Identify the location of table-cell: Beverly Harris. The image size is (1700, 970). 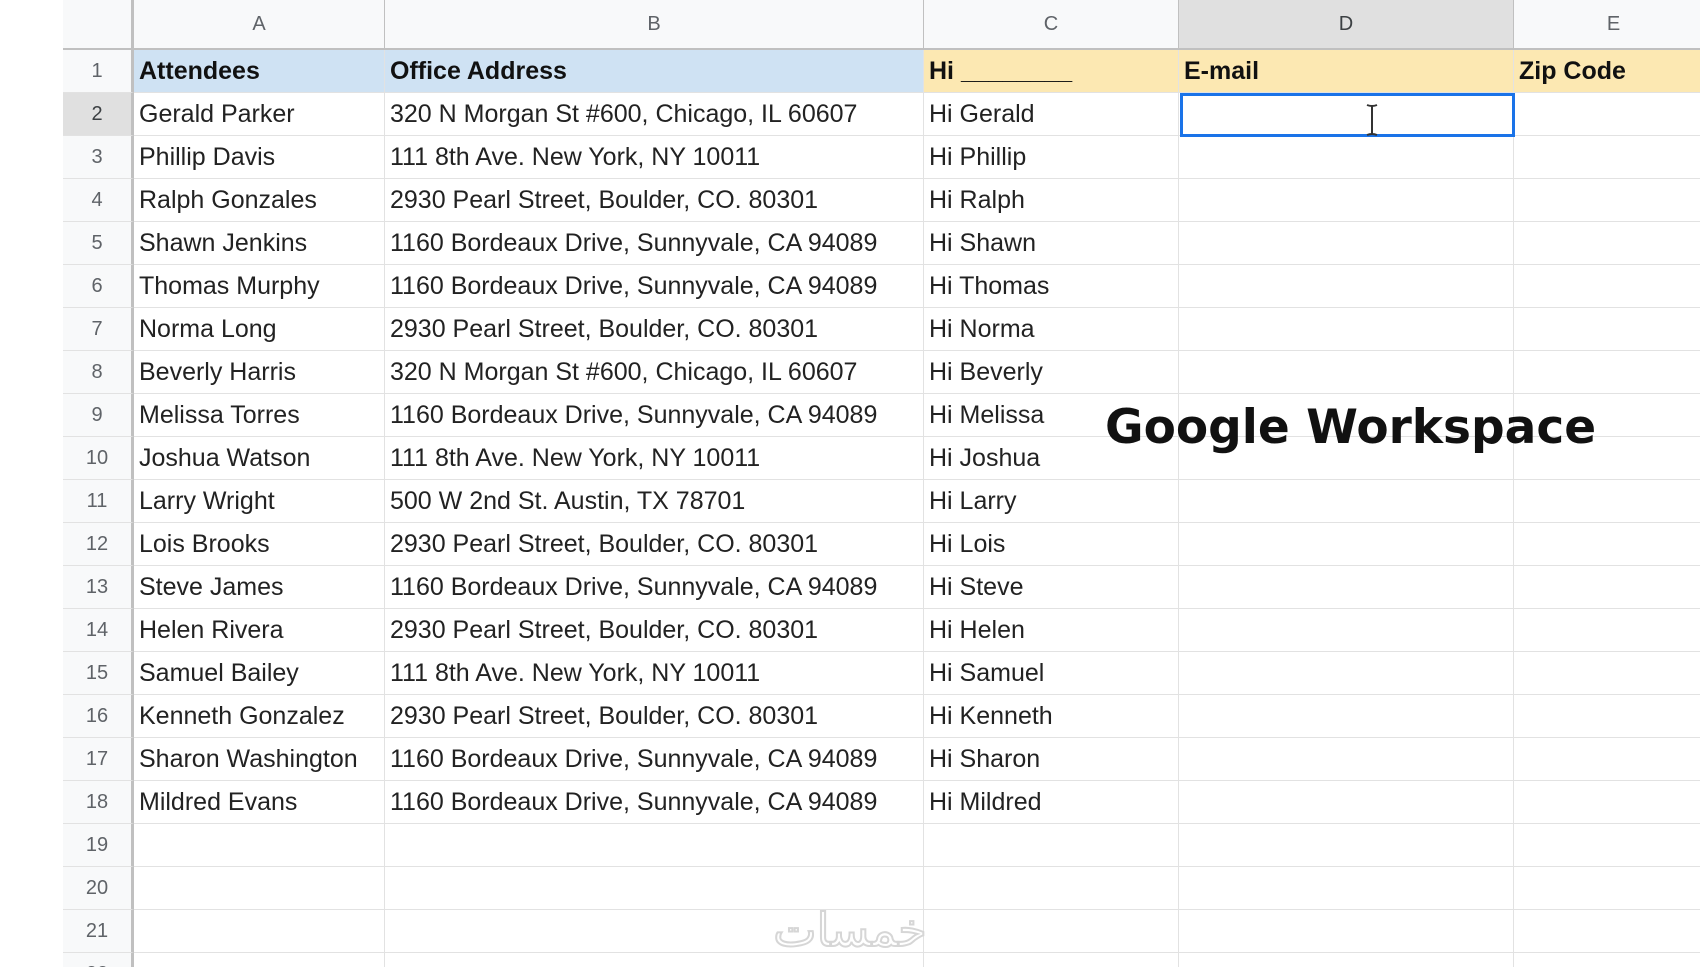
(259, 372).